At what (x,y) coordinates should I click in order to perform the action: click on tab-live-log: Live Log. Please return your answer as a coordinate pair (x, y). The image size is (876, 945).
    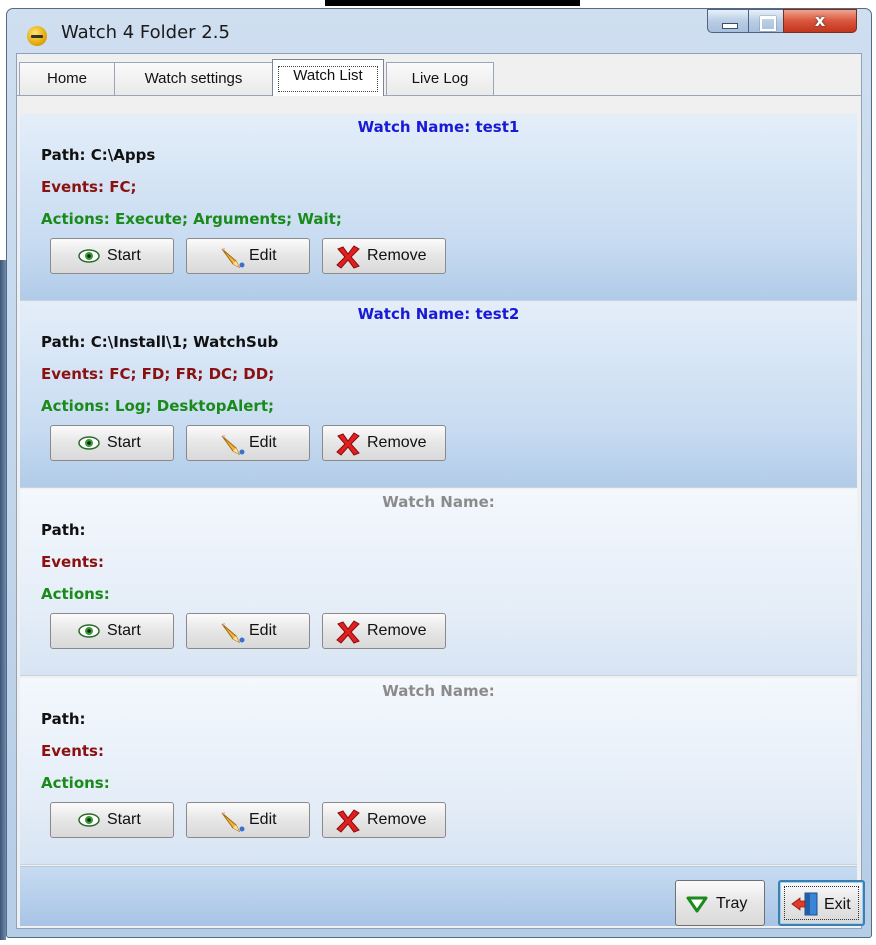
    Looking at the image, I should click on (440, 79).